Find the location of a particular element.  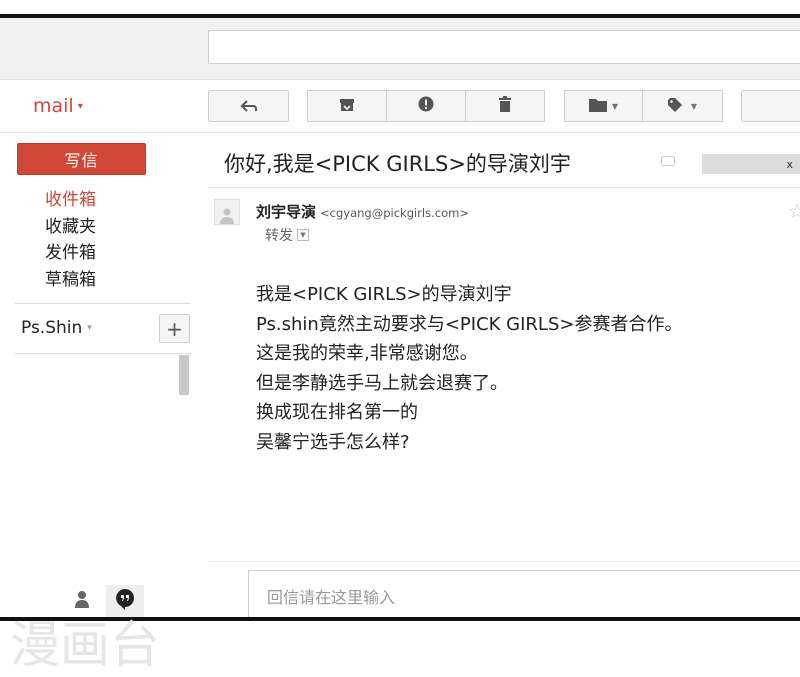

top-bar is located at coordinates (400, 49).